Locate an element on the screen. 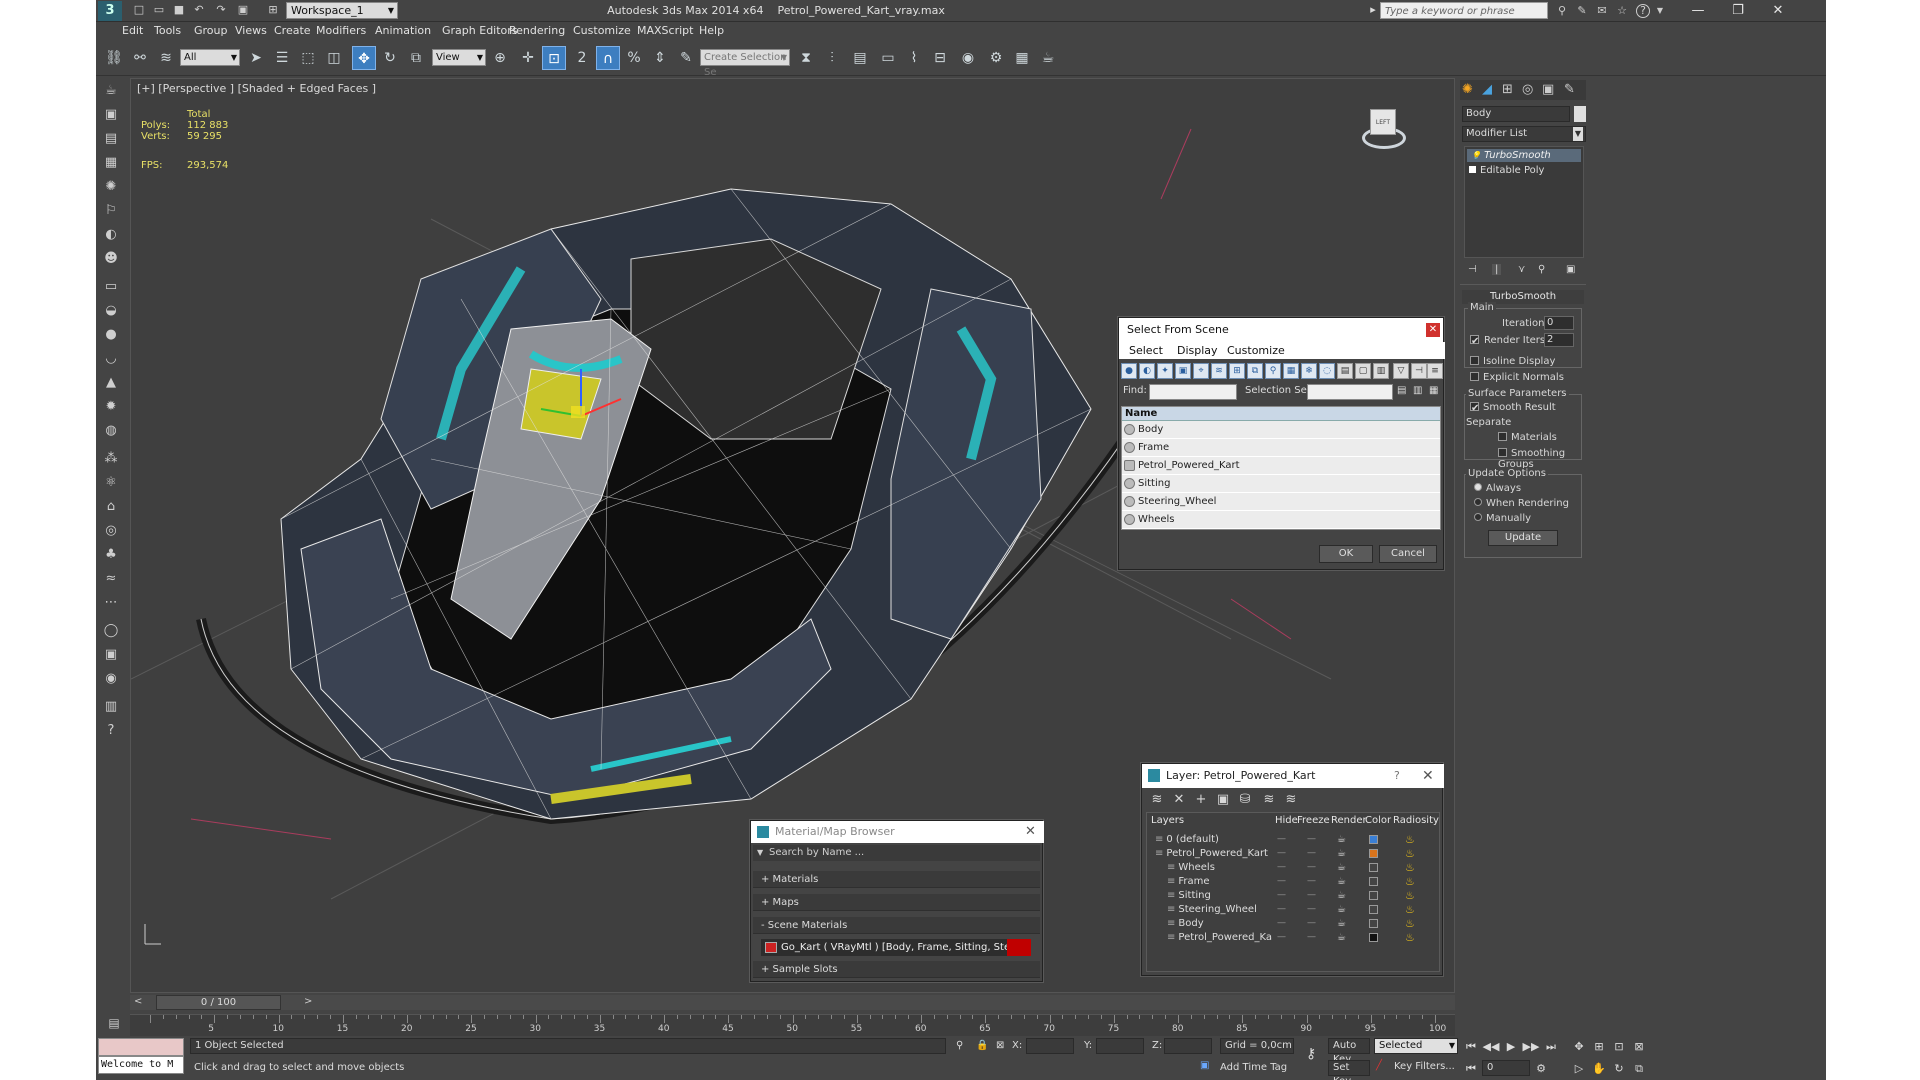 The width and height of the screenshot is (1920, 1080). goto-end-icon: ⏭ is located at coordinates (1551, 1047).